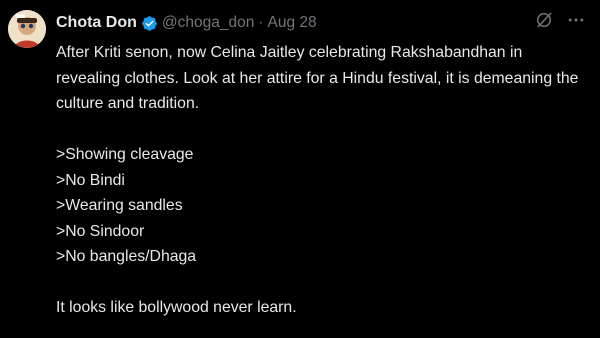 The width and height of the screenshot is (600, 338). What do you see at coordinates (208, 23) in the screenshot?
I see `author-handle: @choga_don` at bounding box center [208, 23].